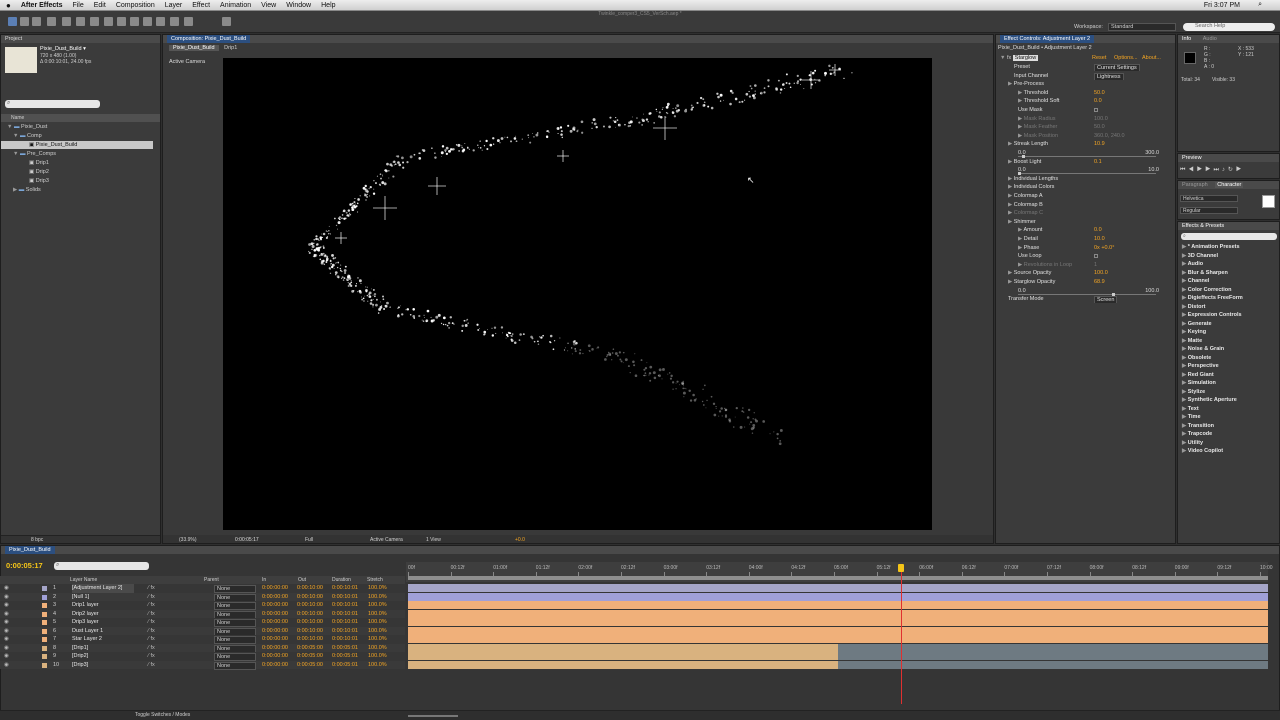  I want to click on effect-prop-source-opacity: ▶ Source Opacity 100.0, so click(1085, 273).